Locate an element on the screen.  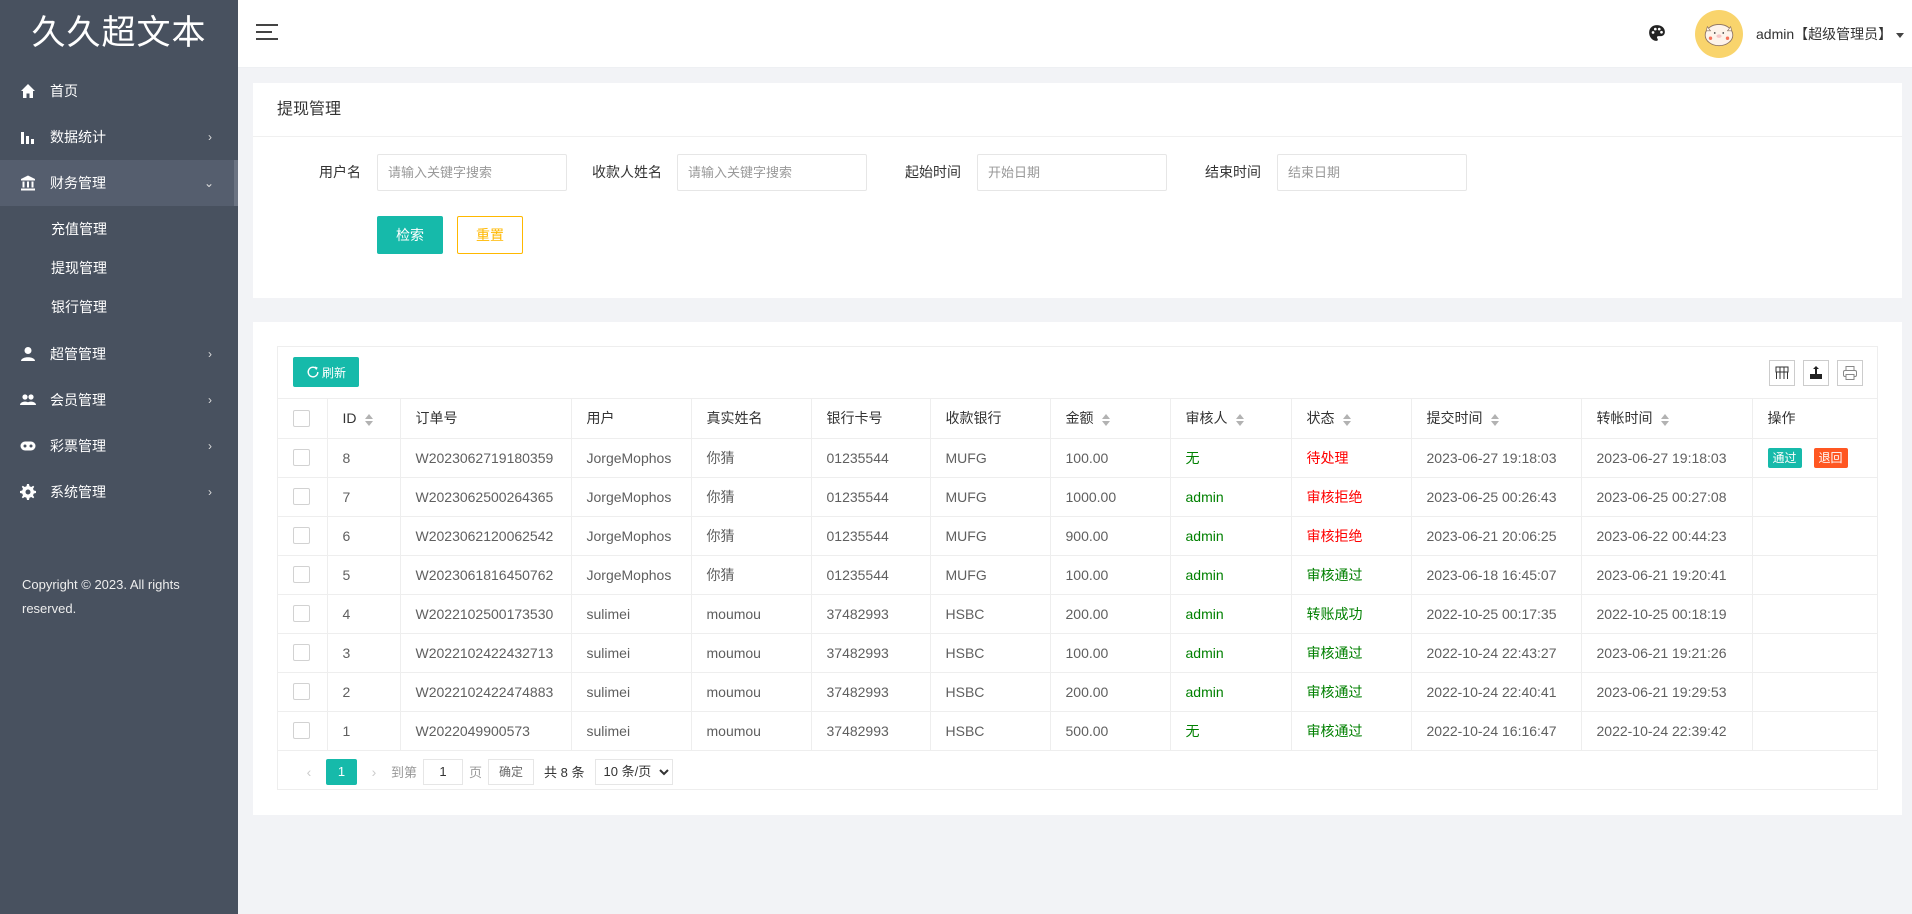
page-1-button: 1 is located at coordinates (341, 771).